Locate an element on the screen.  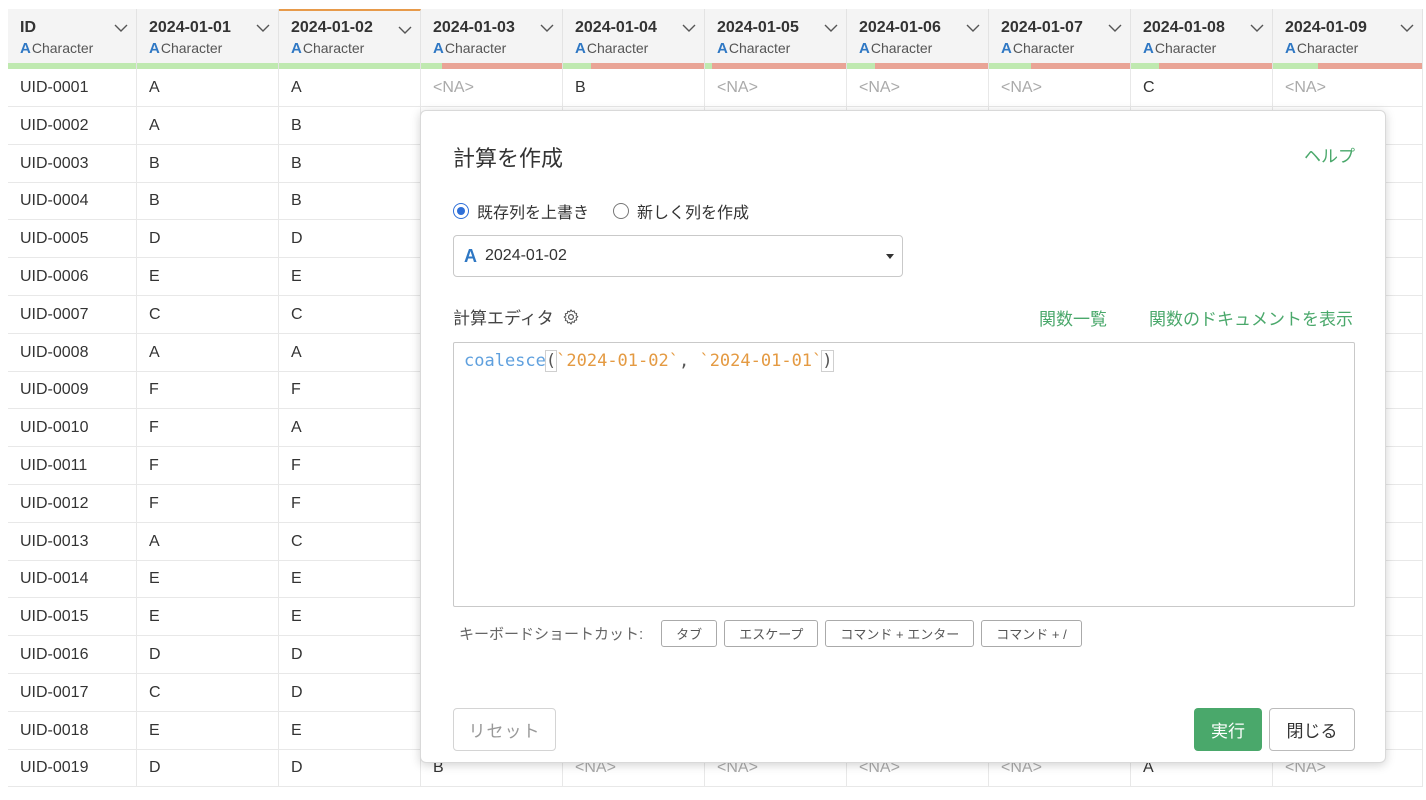
column-header: 2024-01-06 ACharacter is located at coordinates (918, 39).